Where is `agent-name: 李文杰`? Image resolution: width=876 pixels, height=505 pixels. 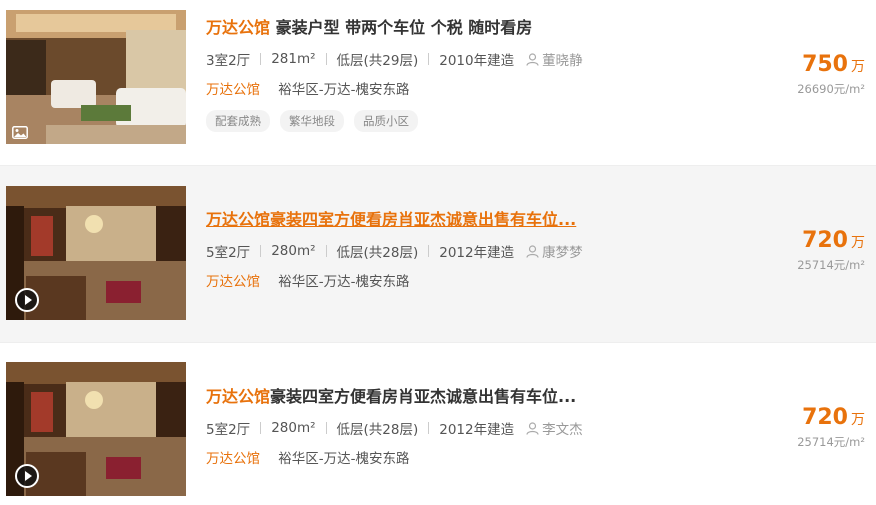
agent-name: 李文杰 is located at coordinates (562, 428).